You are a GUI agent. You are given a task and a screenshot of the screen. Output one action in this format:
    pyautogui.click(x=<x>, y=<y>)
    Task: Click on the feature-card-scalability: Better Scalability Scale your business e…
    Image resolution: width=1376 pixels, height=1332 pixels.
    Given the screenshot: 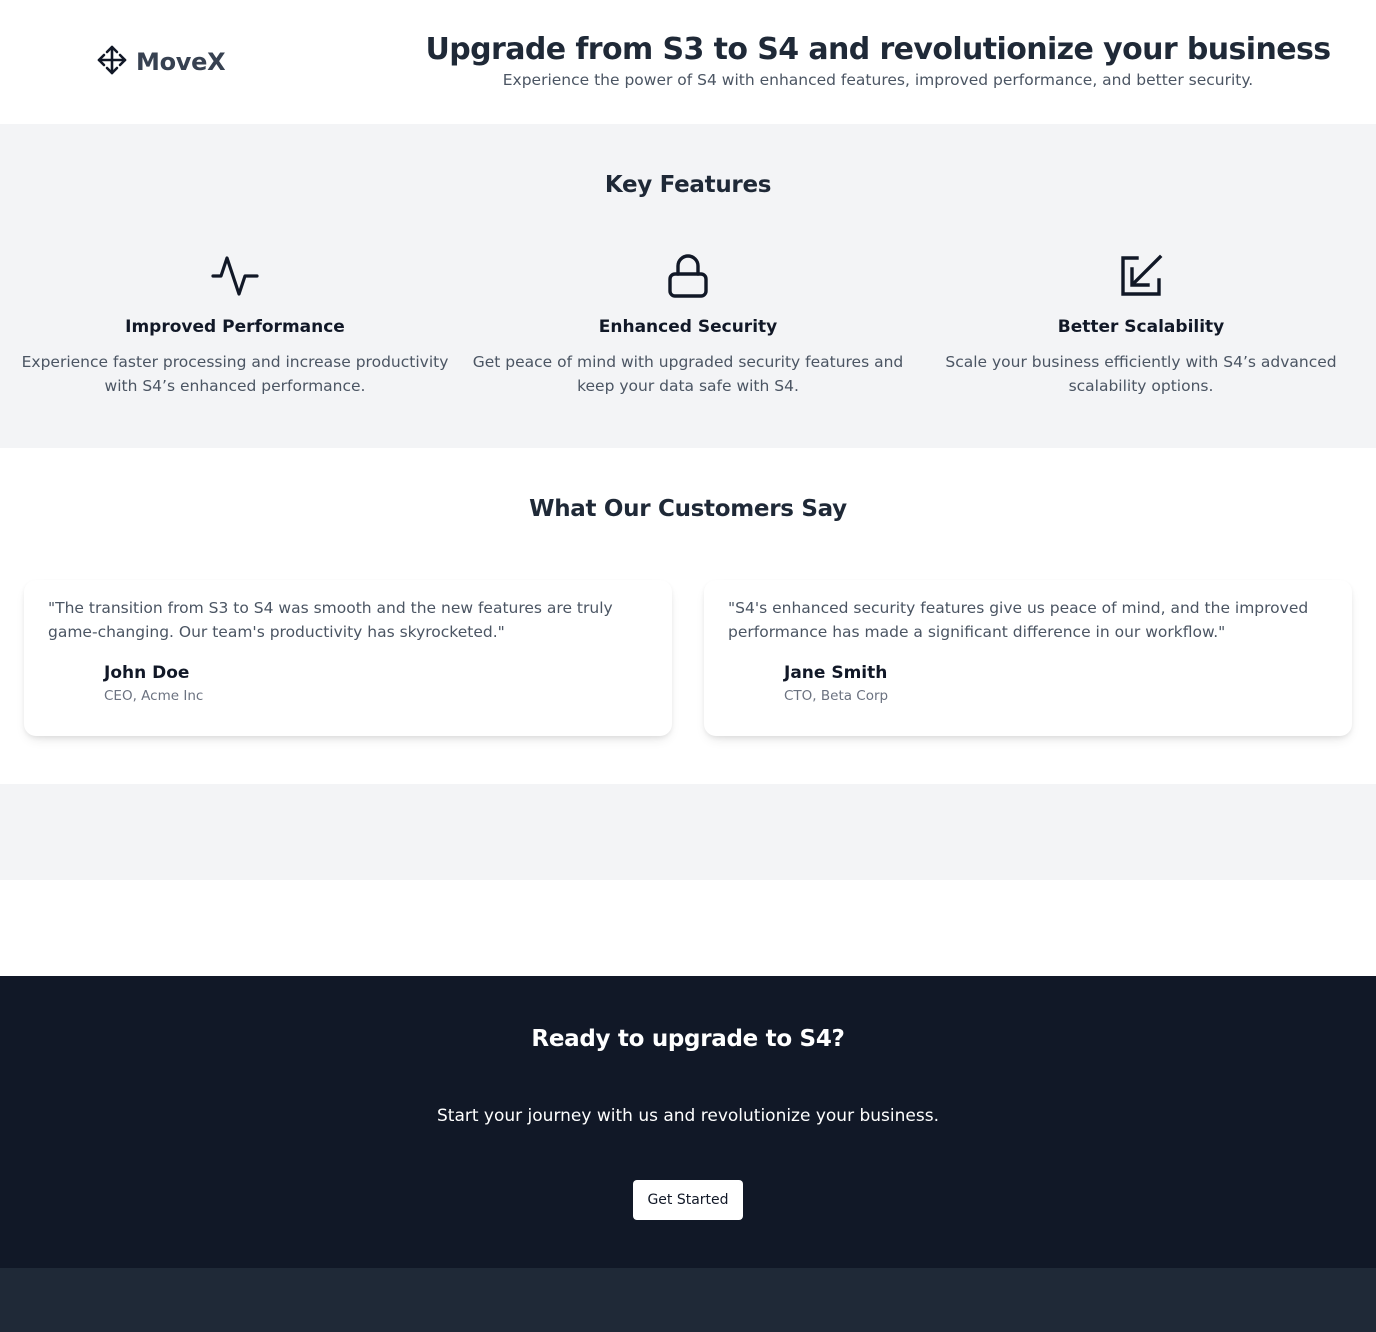 What is the action you would take?
    pyautogui.click(x=1141, y=325)
    